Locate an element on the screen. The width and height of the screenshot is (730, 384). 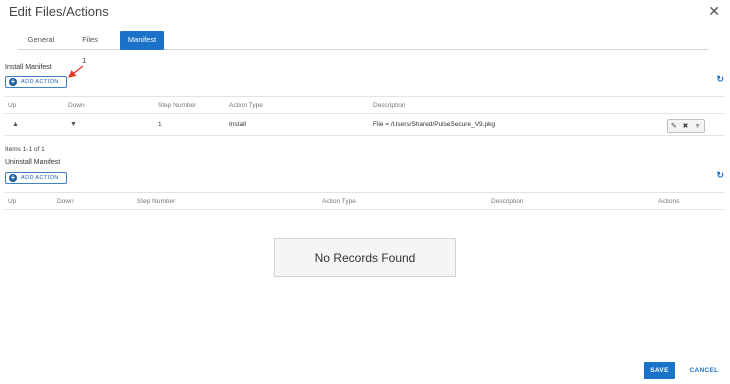
no-records-message: No Records Found is located at coordinates (365, 257).